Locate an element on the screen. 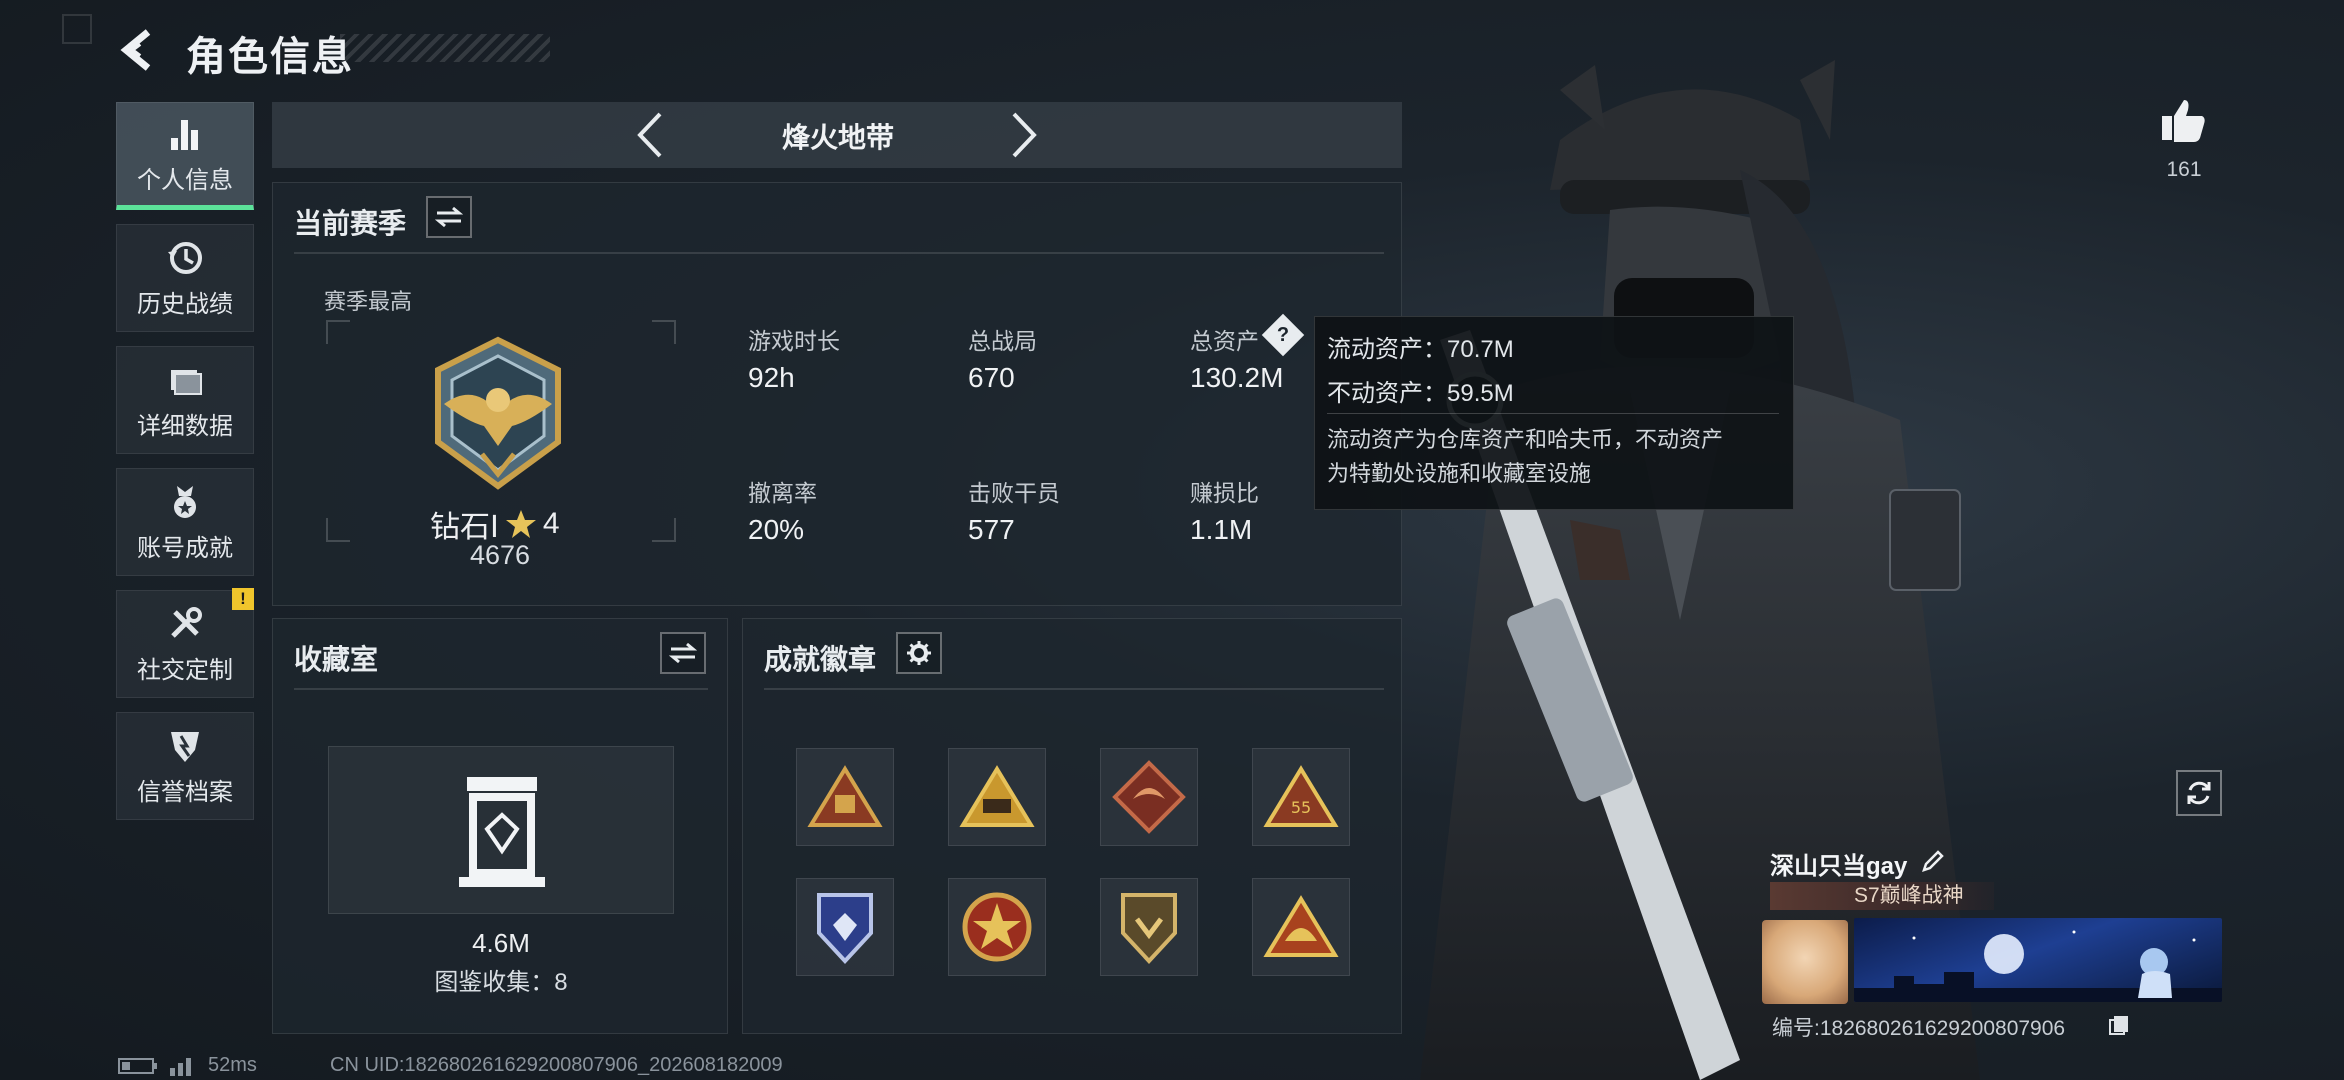 The height and width of the screenshot is (1080, 2344). player-title-tag: S7巅峰战神 is located at coordinates (1882, 896).